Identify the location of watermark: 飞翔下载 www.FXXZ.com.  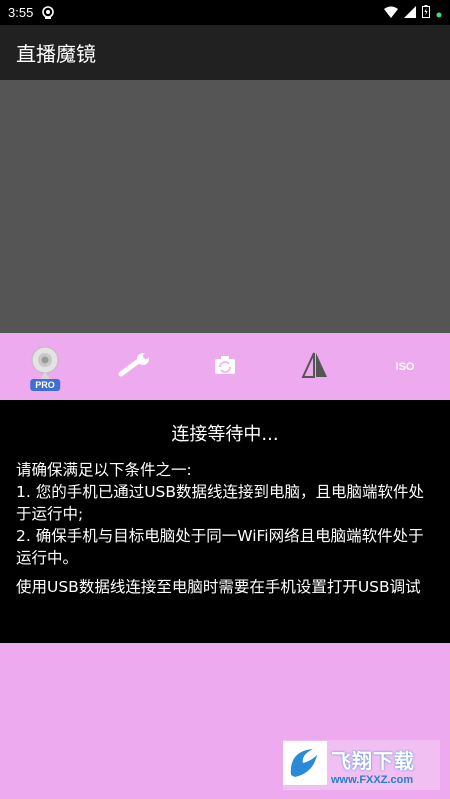
(361, 765).